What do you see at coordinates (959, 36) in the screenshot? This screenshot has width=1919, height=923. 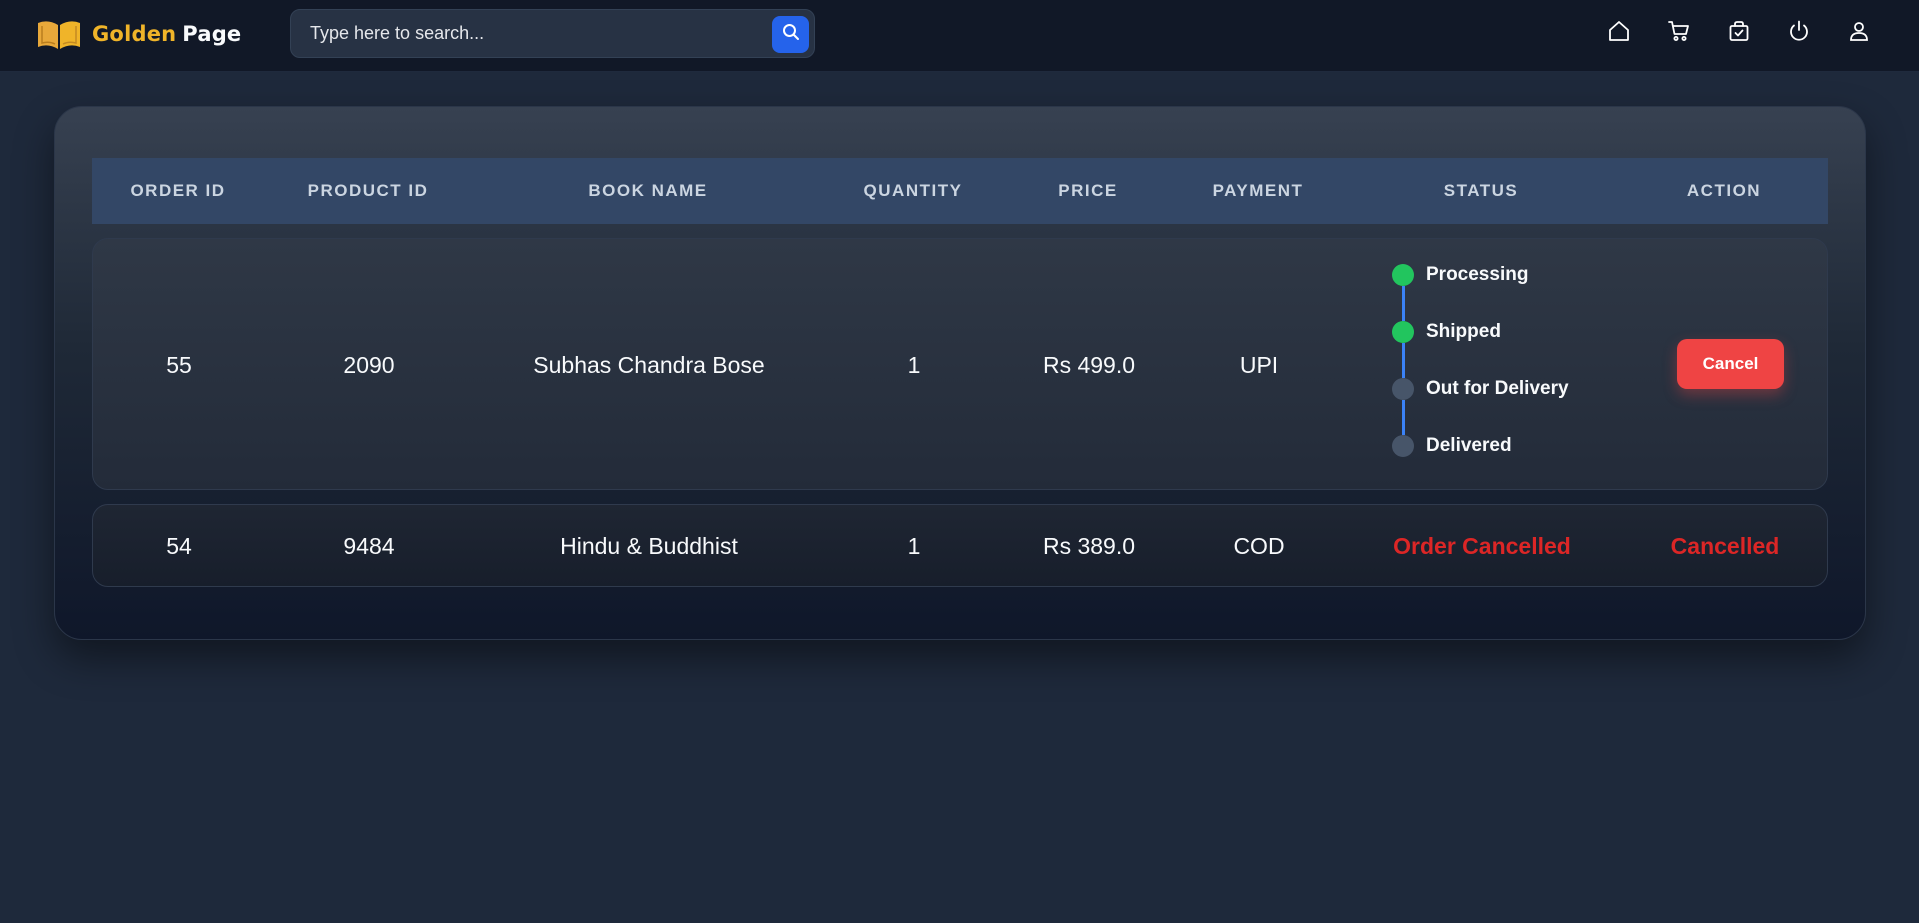 I see `top-navbar: Golden Page` at bounding box center [959, 36].